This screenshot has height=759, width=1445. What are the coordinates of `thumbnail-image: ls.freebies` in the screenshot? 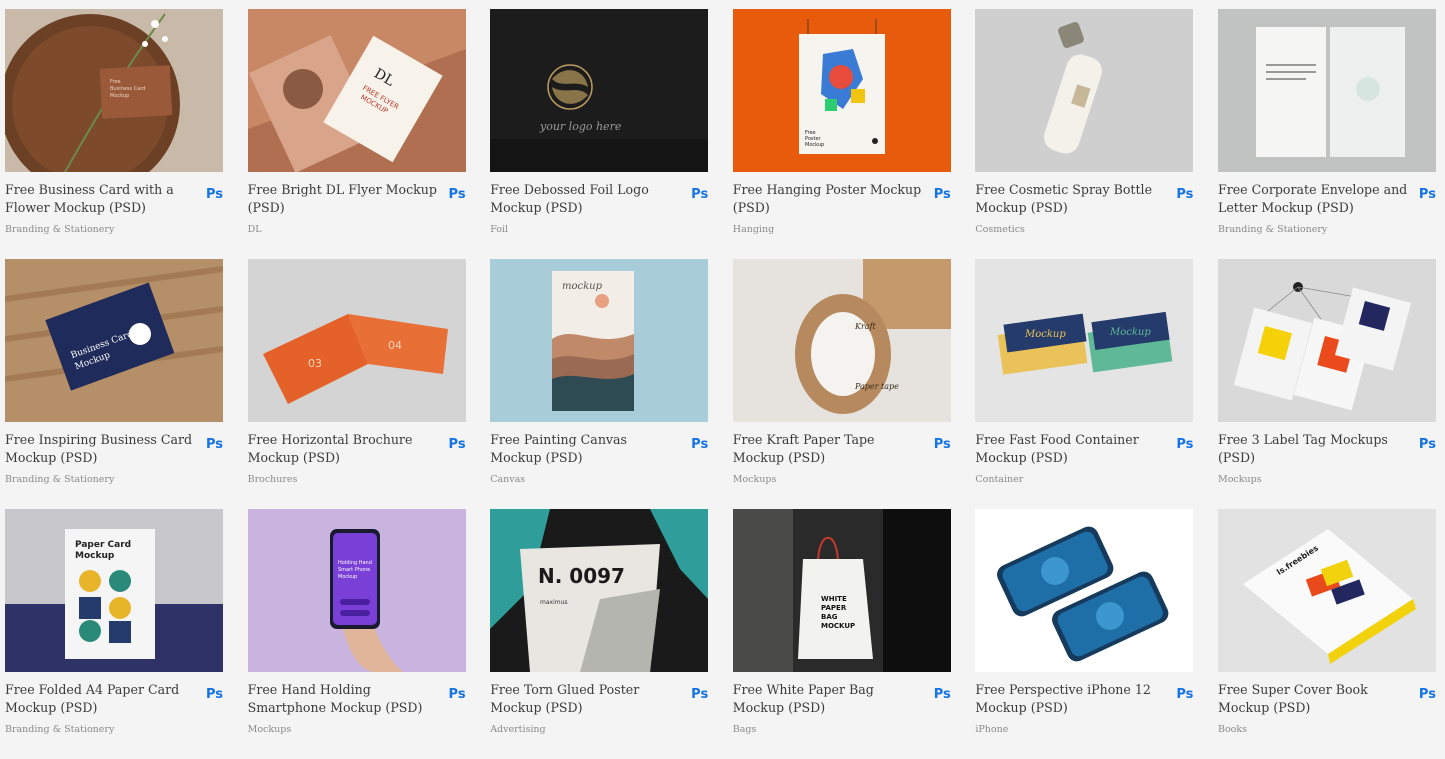 It's located at (1326, 590).